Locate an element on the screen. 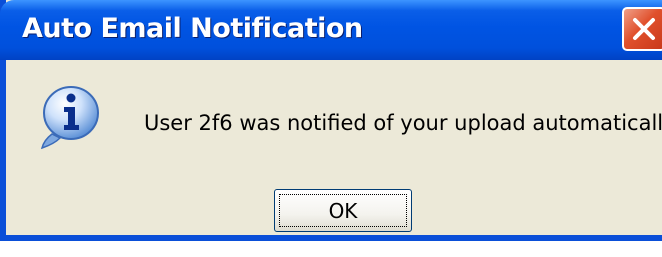 The image size is (662, 257). ok-button: OK is located at coordinates (343, 210).